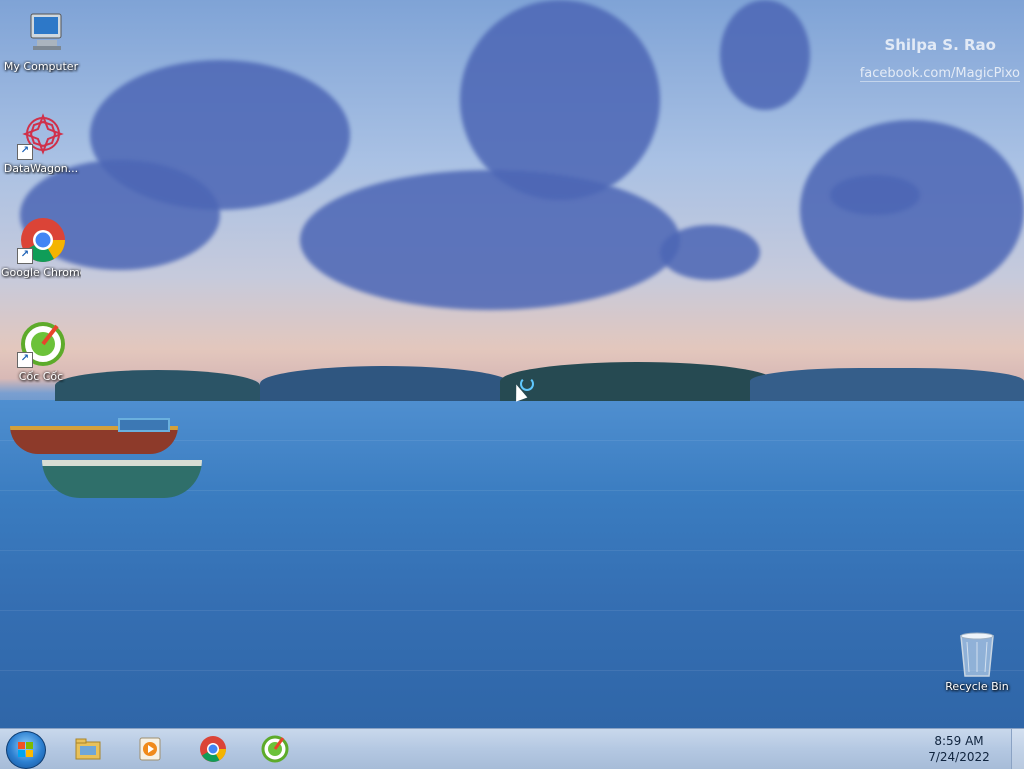 The image size is (1024, 769). I want to click on windows-logo-icon, so click(26, 750).